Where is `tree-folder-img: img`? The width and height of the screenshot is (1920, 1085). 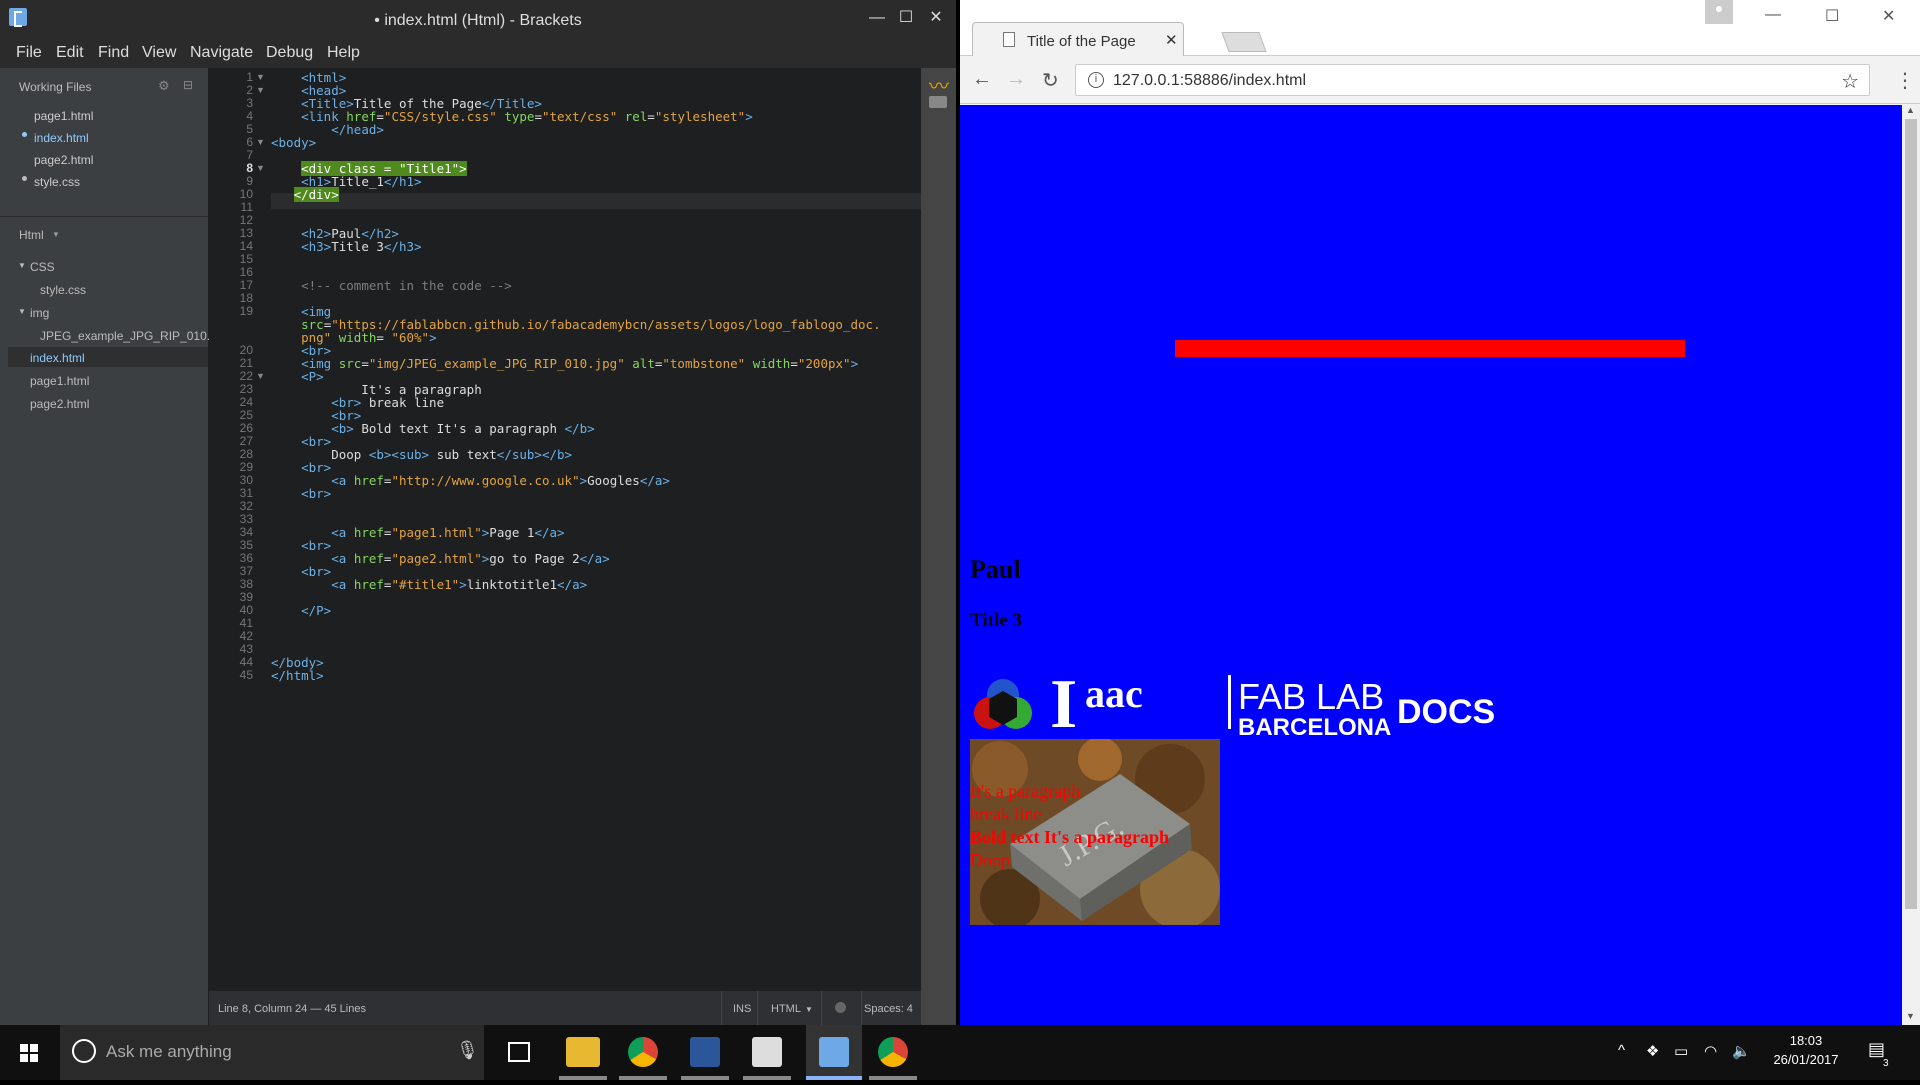 tree-folder-img: img is located at coordinates (39, 313).